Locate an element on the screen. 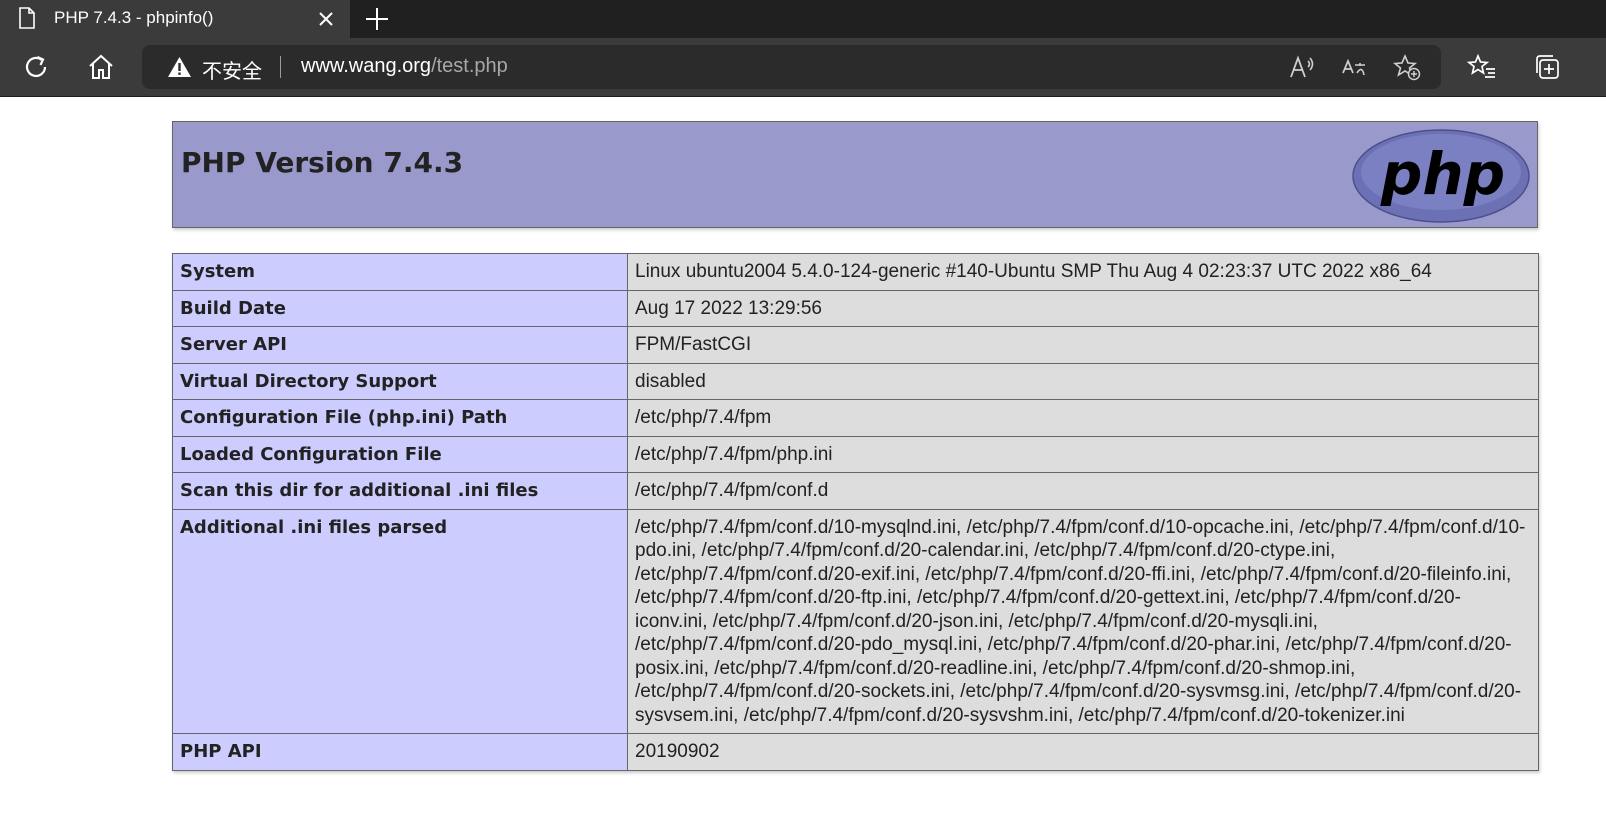 The image size is (1606, 834). address-bar: 不安全 www.wang.org/test.php is located at coordinates (791, 67).